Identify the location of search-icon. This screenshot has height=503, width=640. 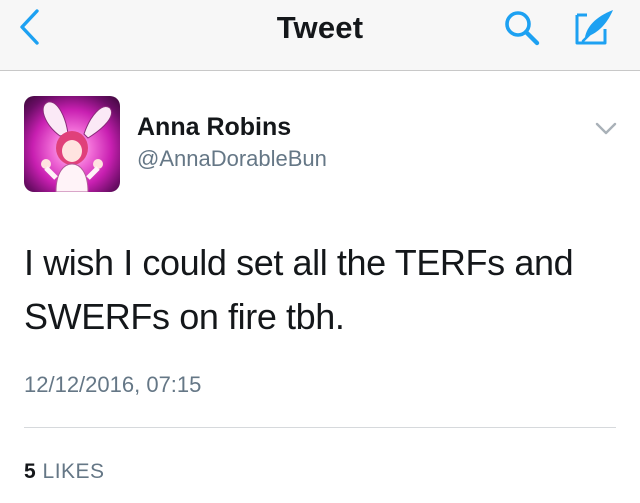
(522, 28).